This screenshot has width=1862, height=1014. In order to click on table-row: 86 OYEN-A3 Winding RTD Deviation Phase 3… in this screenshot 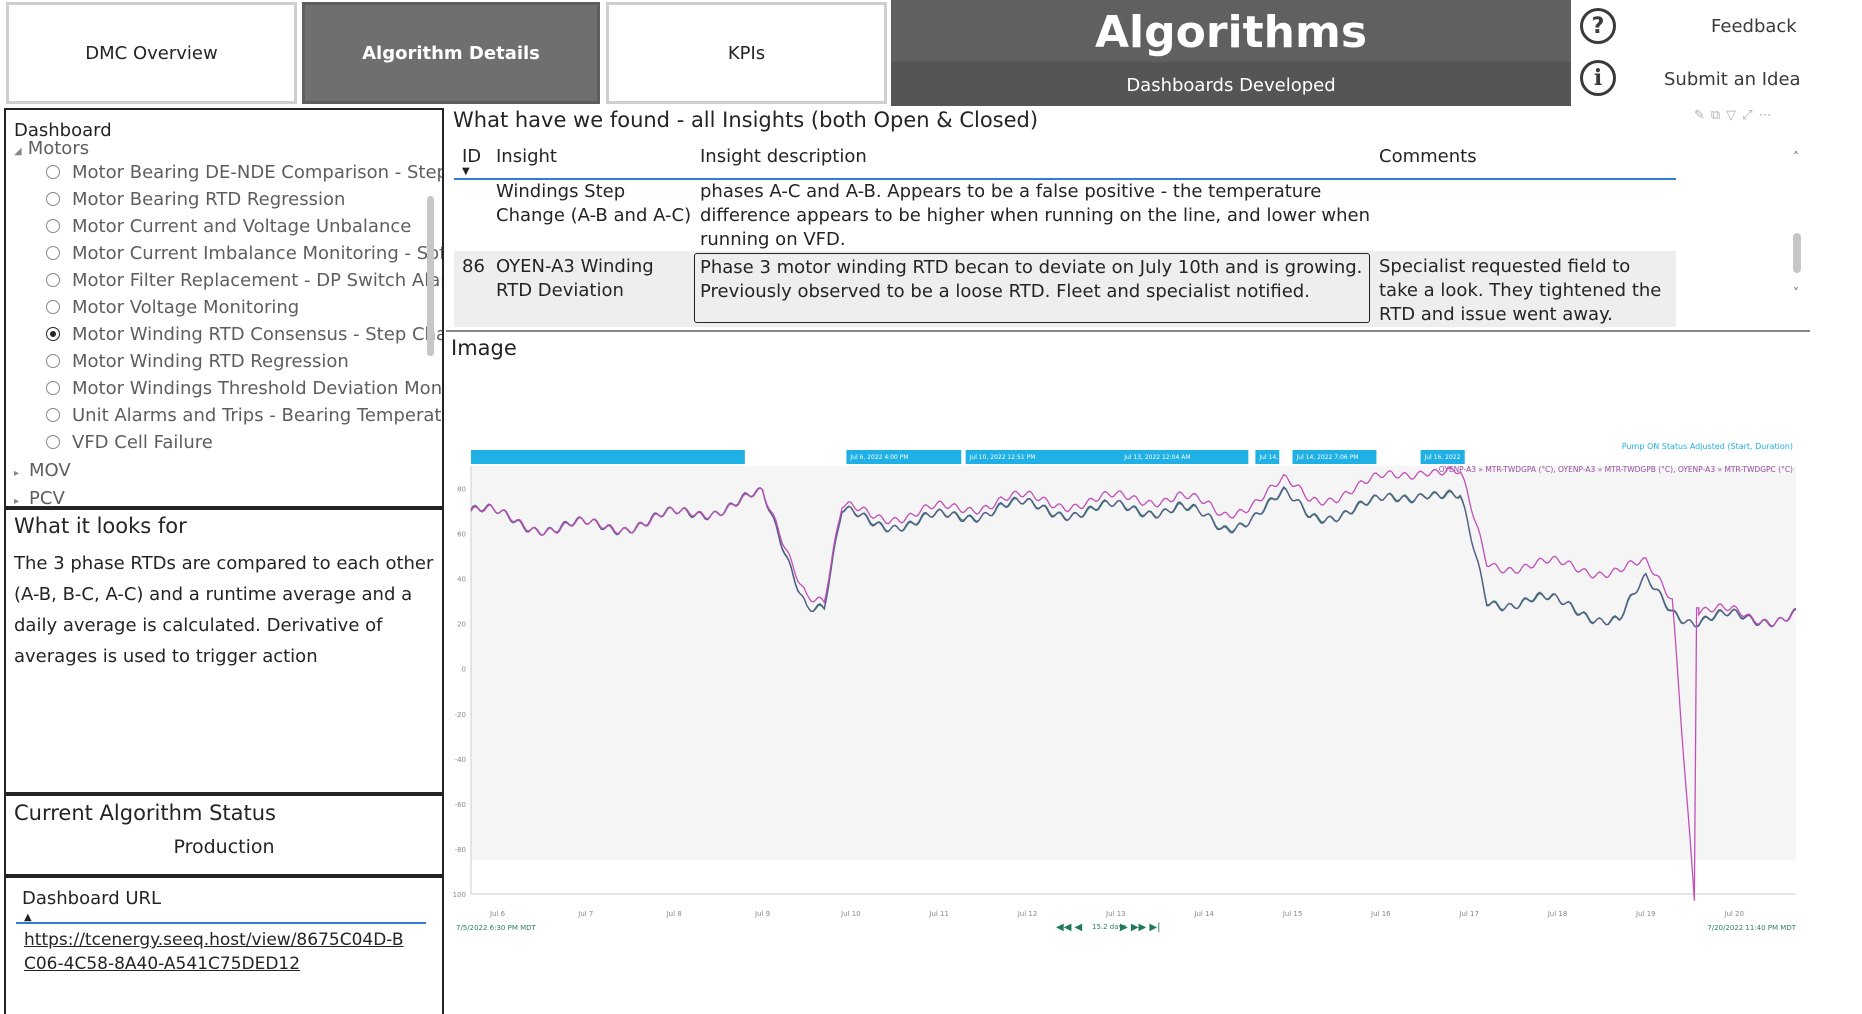, I will do `click(1065, 289)`.